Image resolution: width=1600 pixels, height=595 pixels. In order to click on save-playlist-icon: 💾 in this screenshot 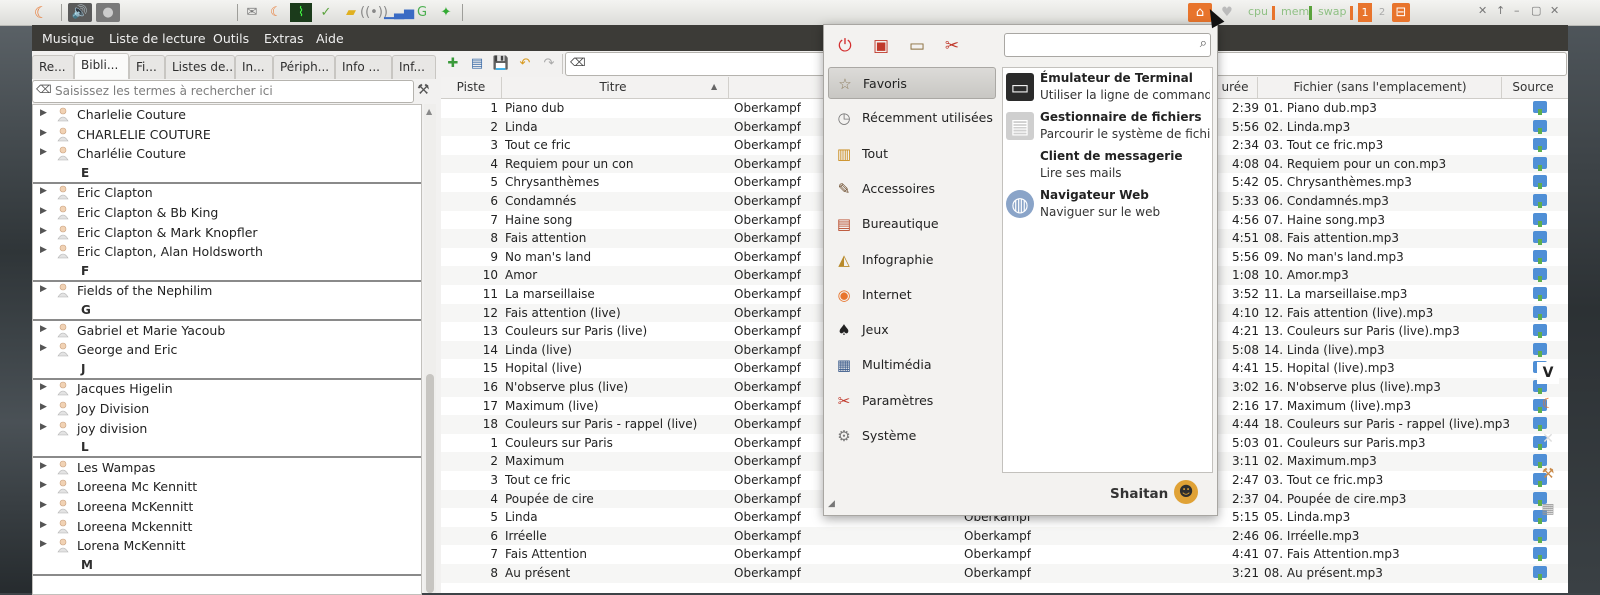, I will do `click(501, 63)`.